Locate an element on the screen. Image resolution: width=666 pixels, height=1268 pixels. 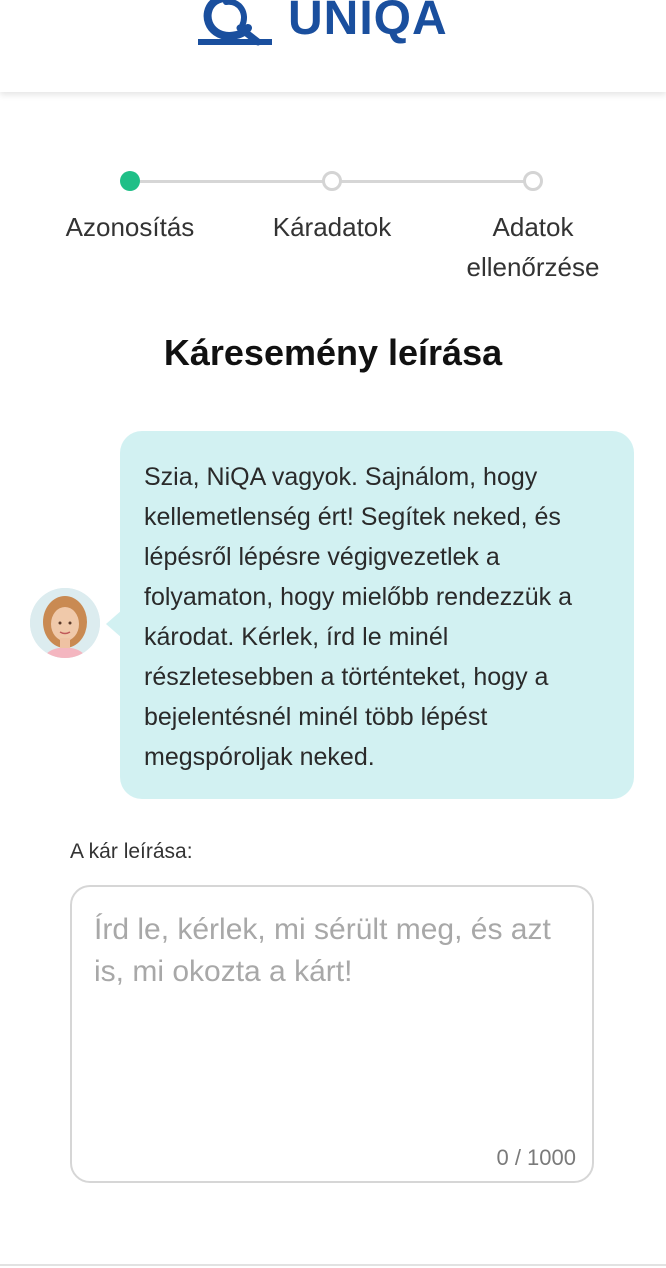
step-3-label-line1: Adatok is located at coordinates (533, 227).